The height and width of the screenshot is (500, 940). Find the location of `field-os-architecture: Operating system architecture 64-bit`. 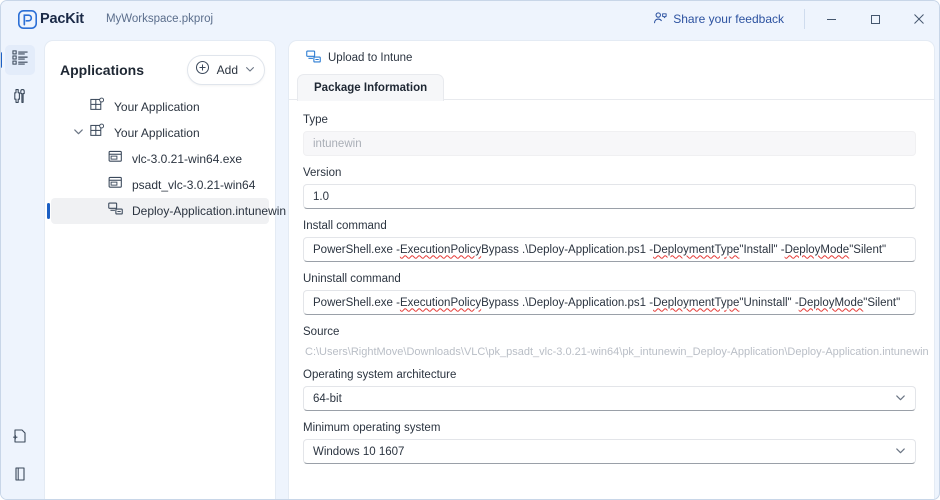

field-os-architecture: Operating system architecture 64-bit is located at coordinates (609, 390).